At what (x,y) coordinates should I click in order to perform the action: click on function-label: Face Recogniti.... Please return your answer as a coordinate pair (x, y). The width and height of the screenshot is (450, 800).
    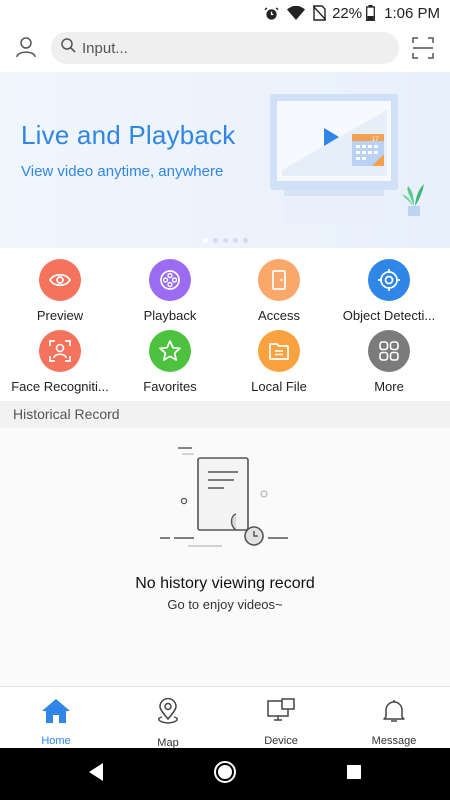
    Looking at the image, I should click on (60, 386).